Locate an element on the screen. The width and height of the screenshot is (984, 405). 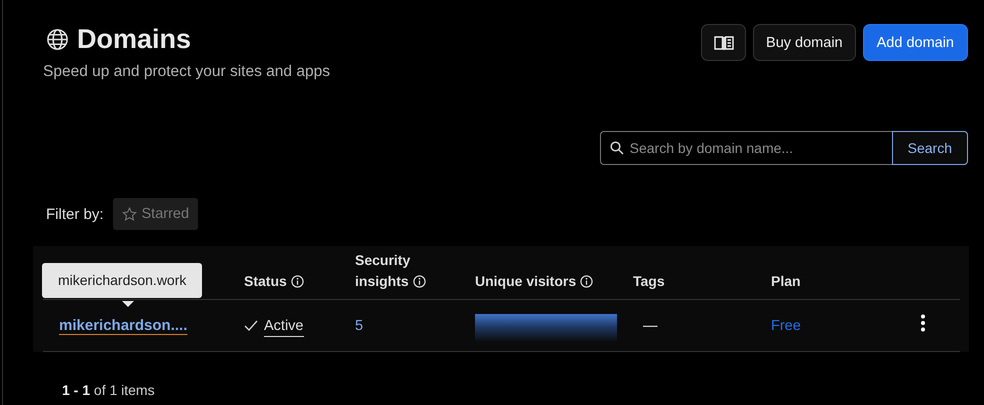
starred-filter-chip: Starred is located at coordinates (155, 214).